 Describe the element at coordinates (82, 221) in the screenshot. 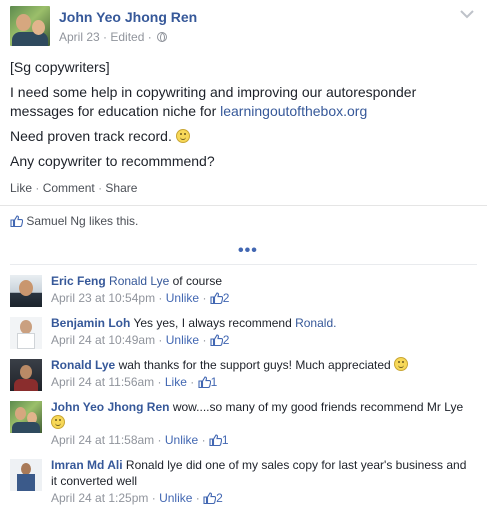

I see `likes-text: Samuel Ng likes this.` at that location.